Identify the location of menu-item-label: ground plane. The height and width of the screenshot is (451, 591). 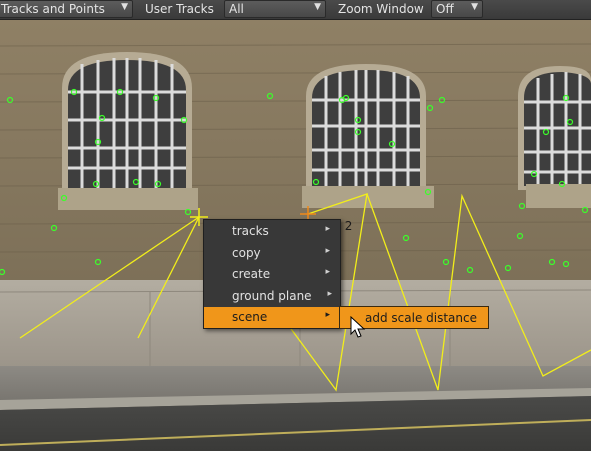
(272, 296).